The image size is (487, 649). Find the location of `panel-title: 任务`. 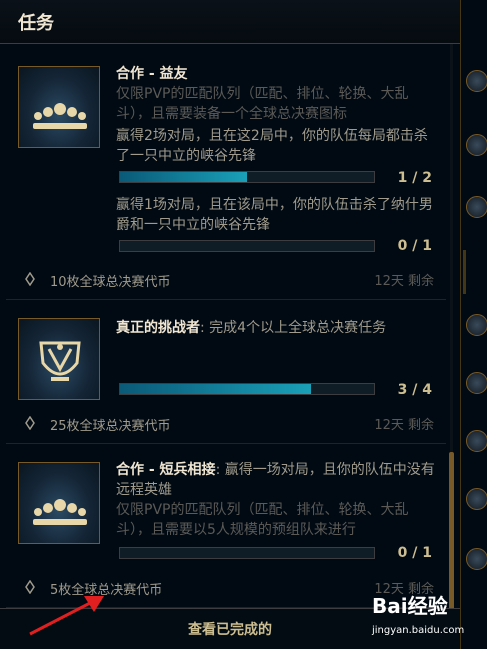

panel-title: 任务 is located at coordinates (36, 23).